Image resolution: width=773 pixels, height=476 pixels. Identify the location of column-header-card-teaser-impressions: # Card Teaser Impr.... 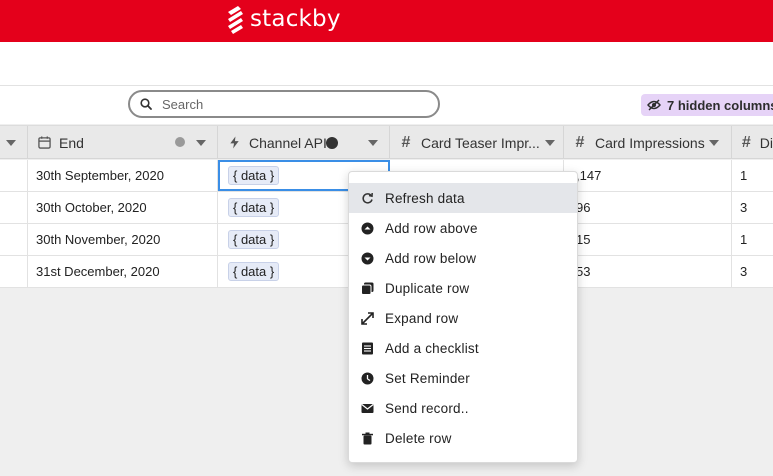
(477, 142).